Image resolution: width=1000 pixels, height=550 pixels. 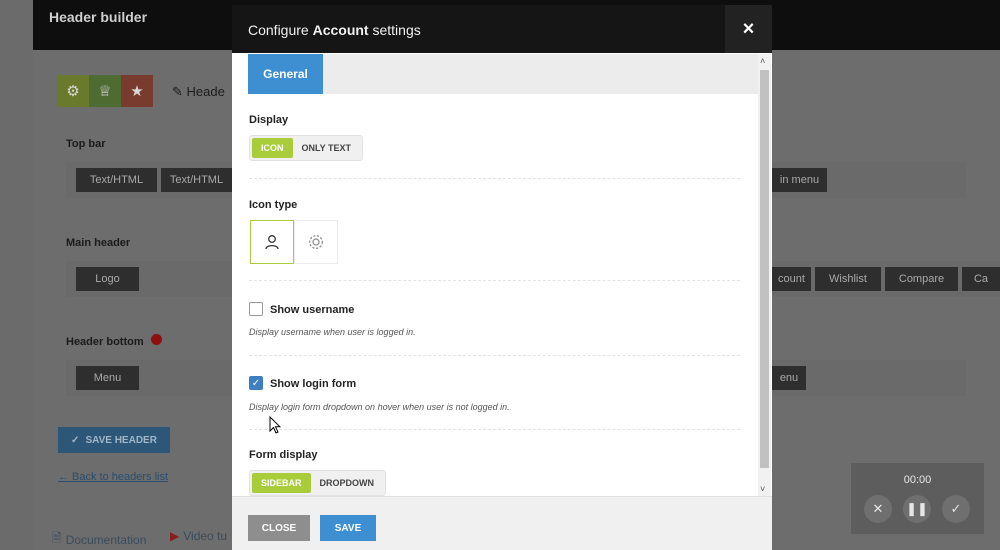 I want to click on documentation-link: 🗎 Documentation, so click(x=99, y=539).